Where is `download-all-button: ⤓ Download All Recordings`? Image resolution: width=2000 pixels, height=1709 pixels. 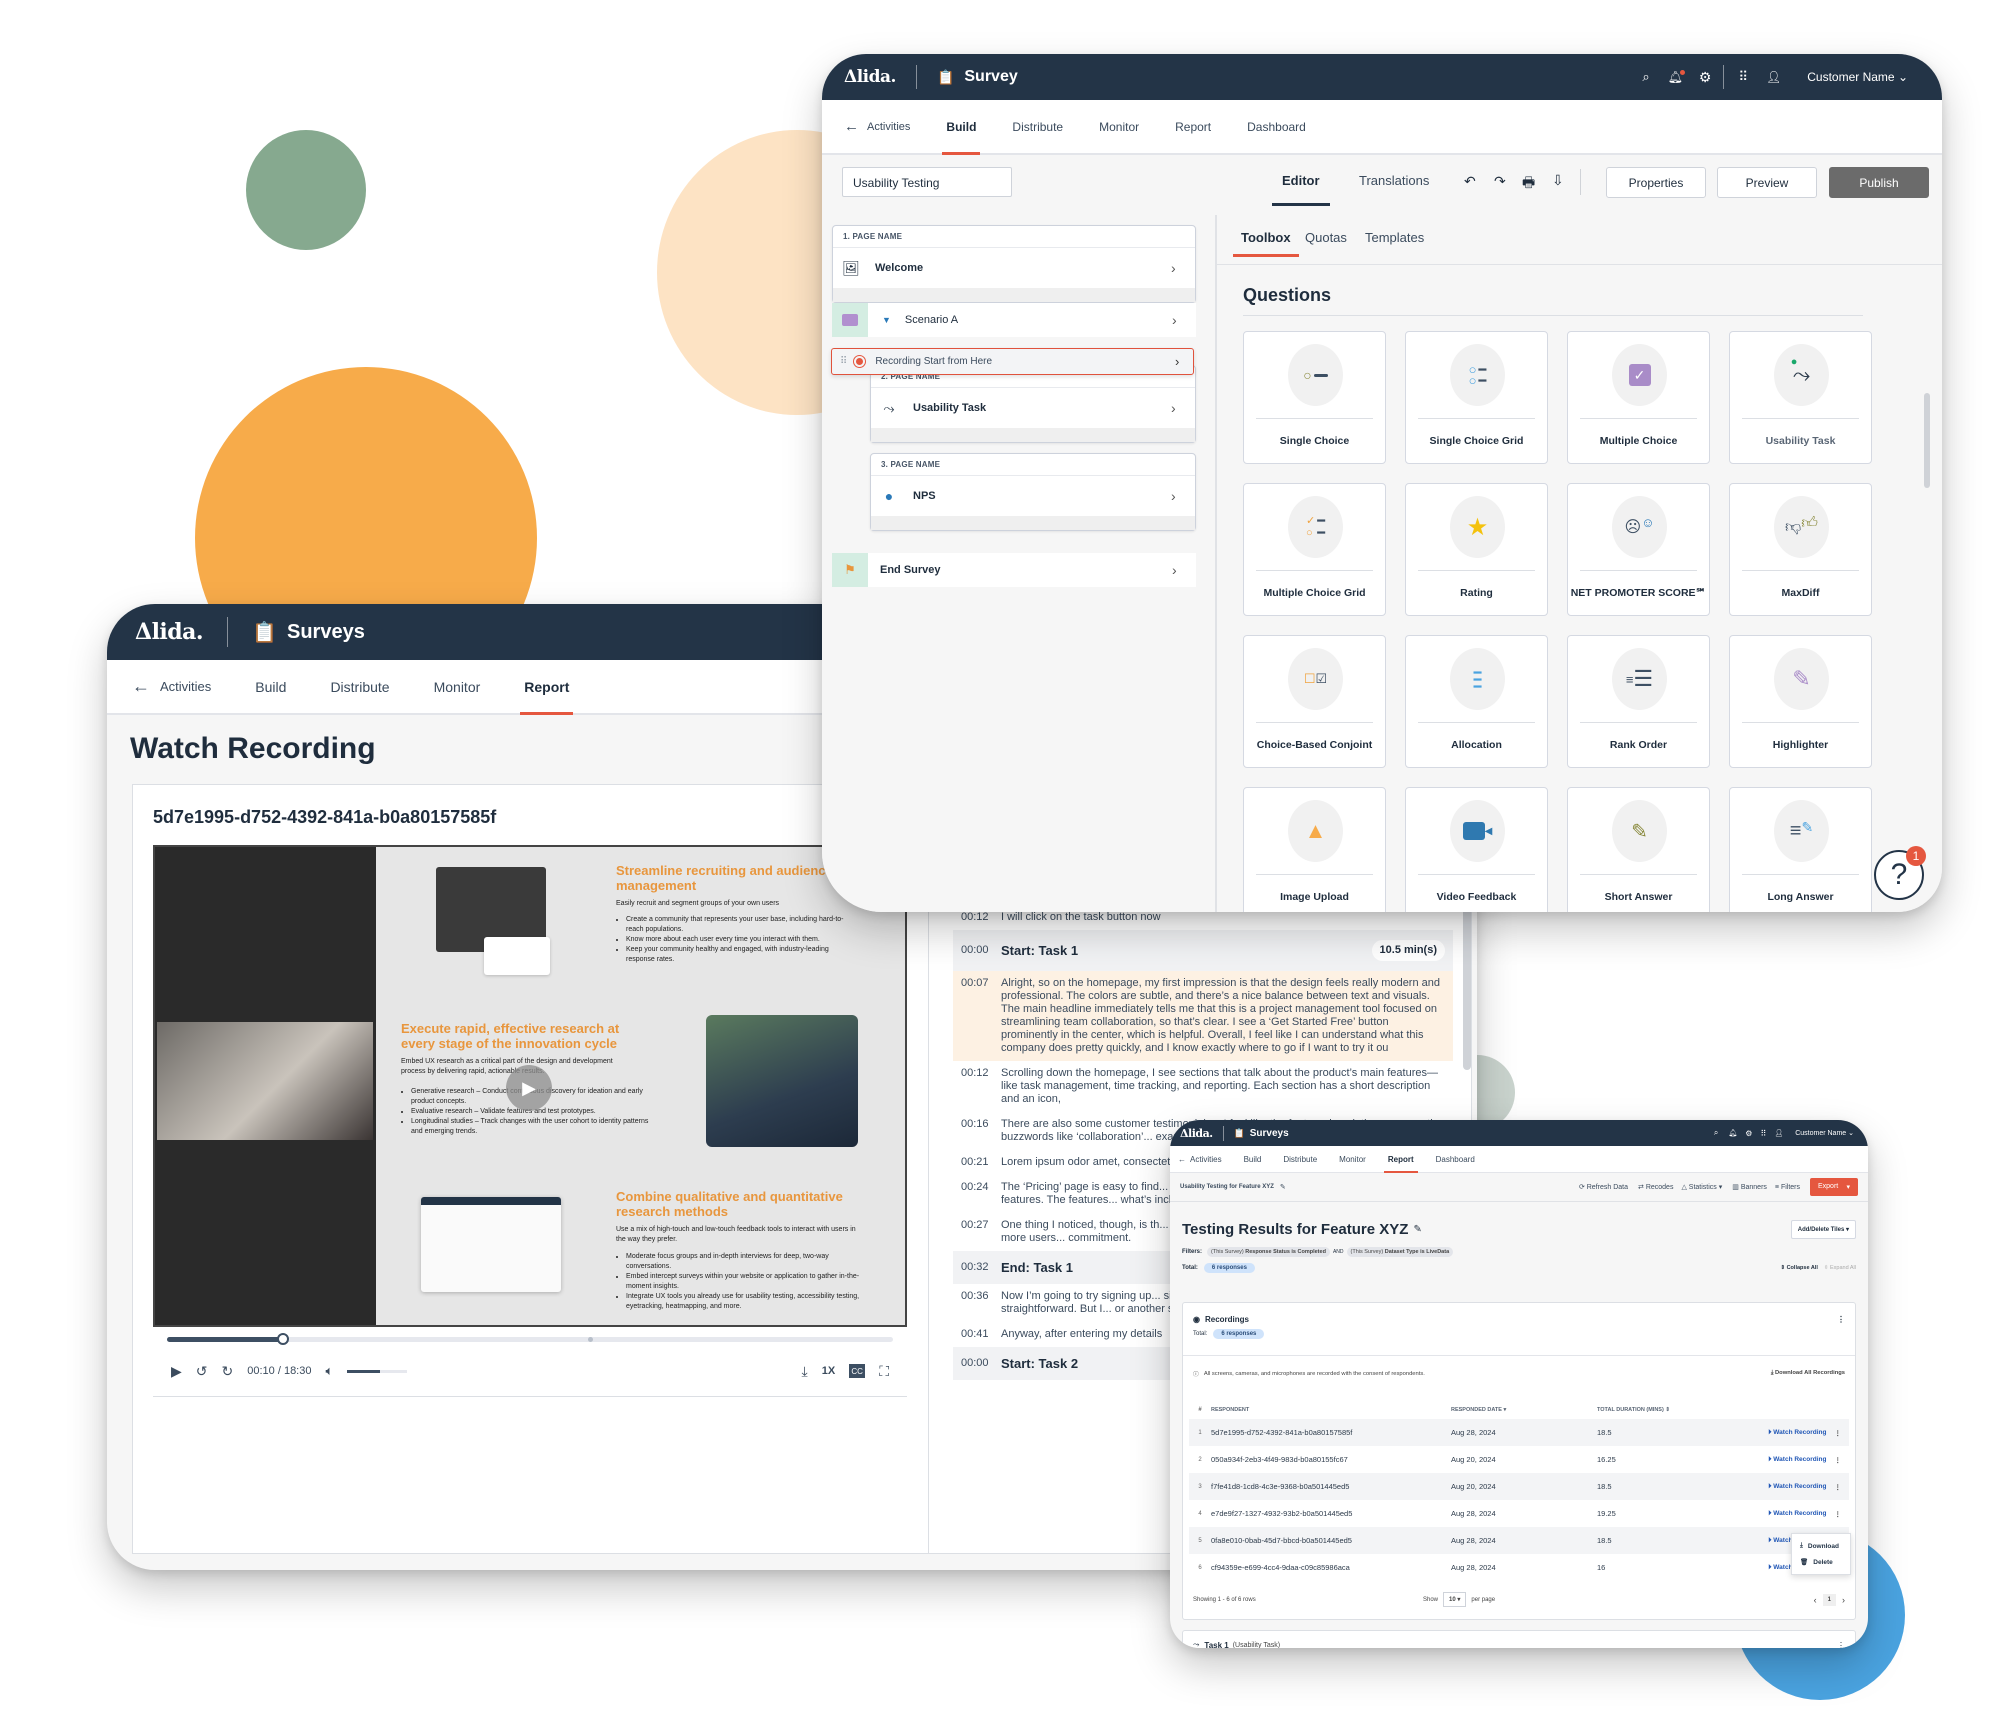
download-all-button: ⤓ Download All Recordings is located at coordinates (1808, 1373).